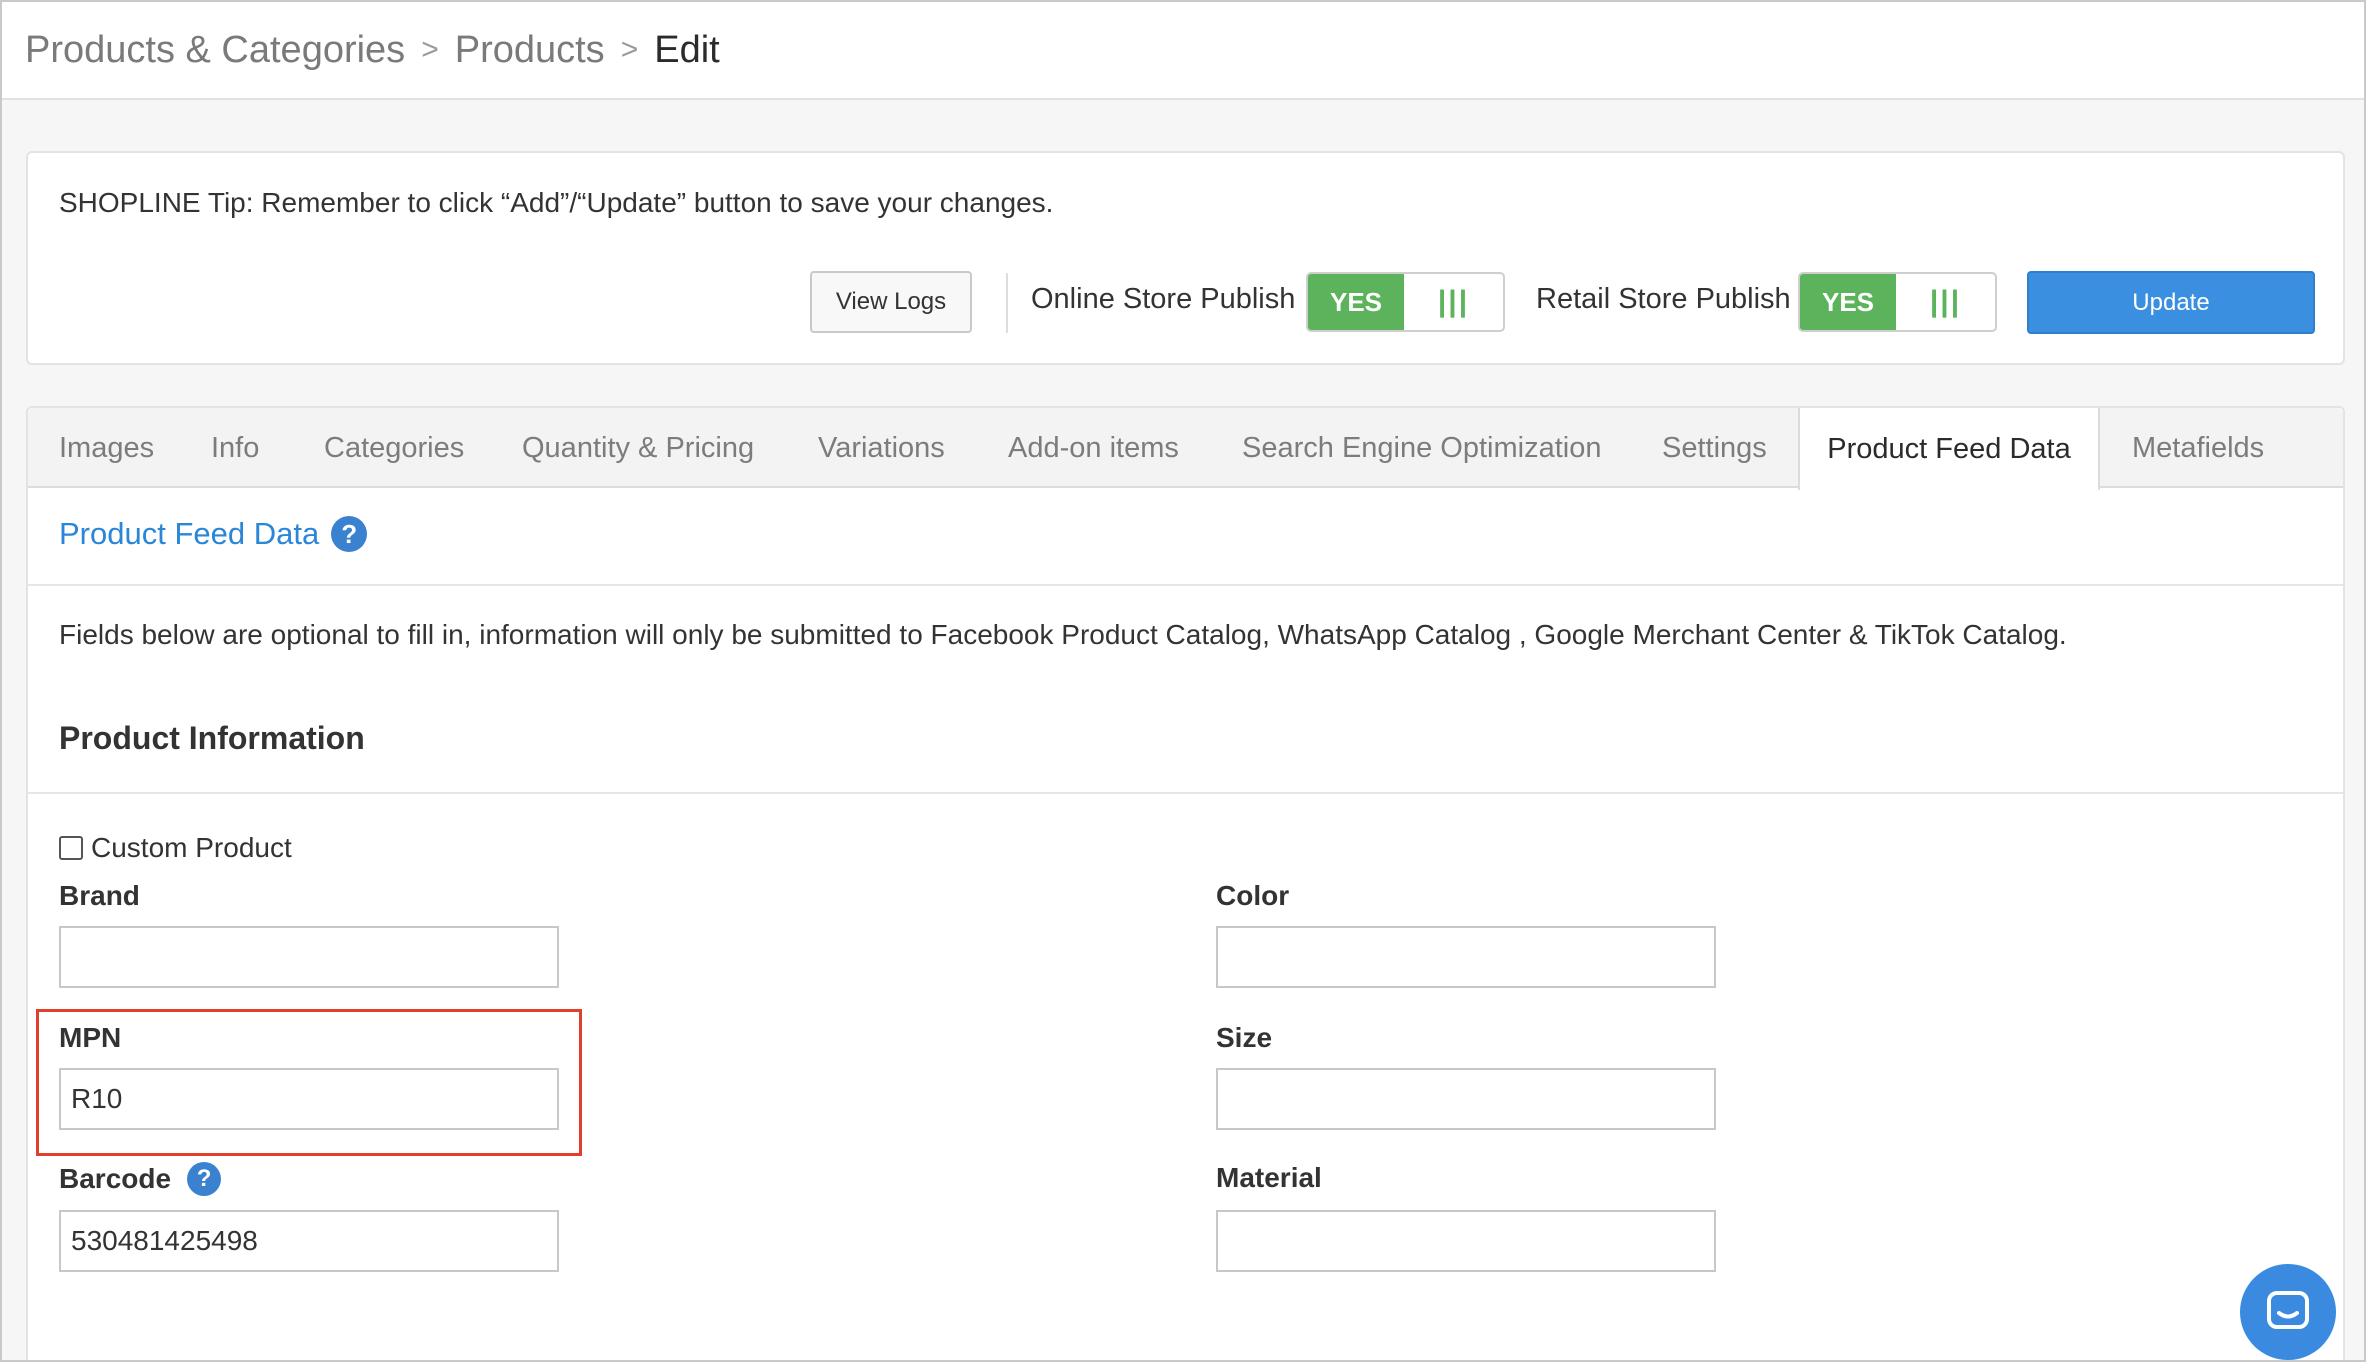 The width and height of the screenshot is (2366, 1362). Describe the element at coordinates (115, 1178) in the screenshot. I see `barcode-label-text: Barcode` at that location.